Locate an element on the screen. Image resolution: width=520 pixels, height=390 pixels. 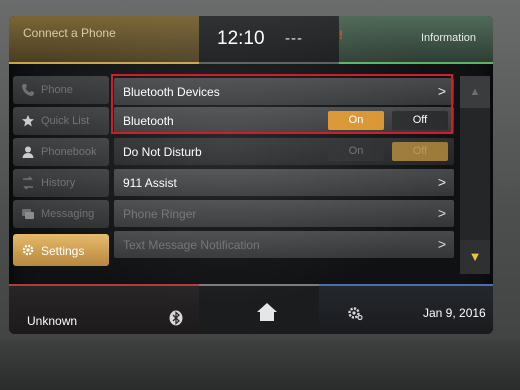
settings-row-911-assist: 911 Assist > is located at coordinates (284, 182).